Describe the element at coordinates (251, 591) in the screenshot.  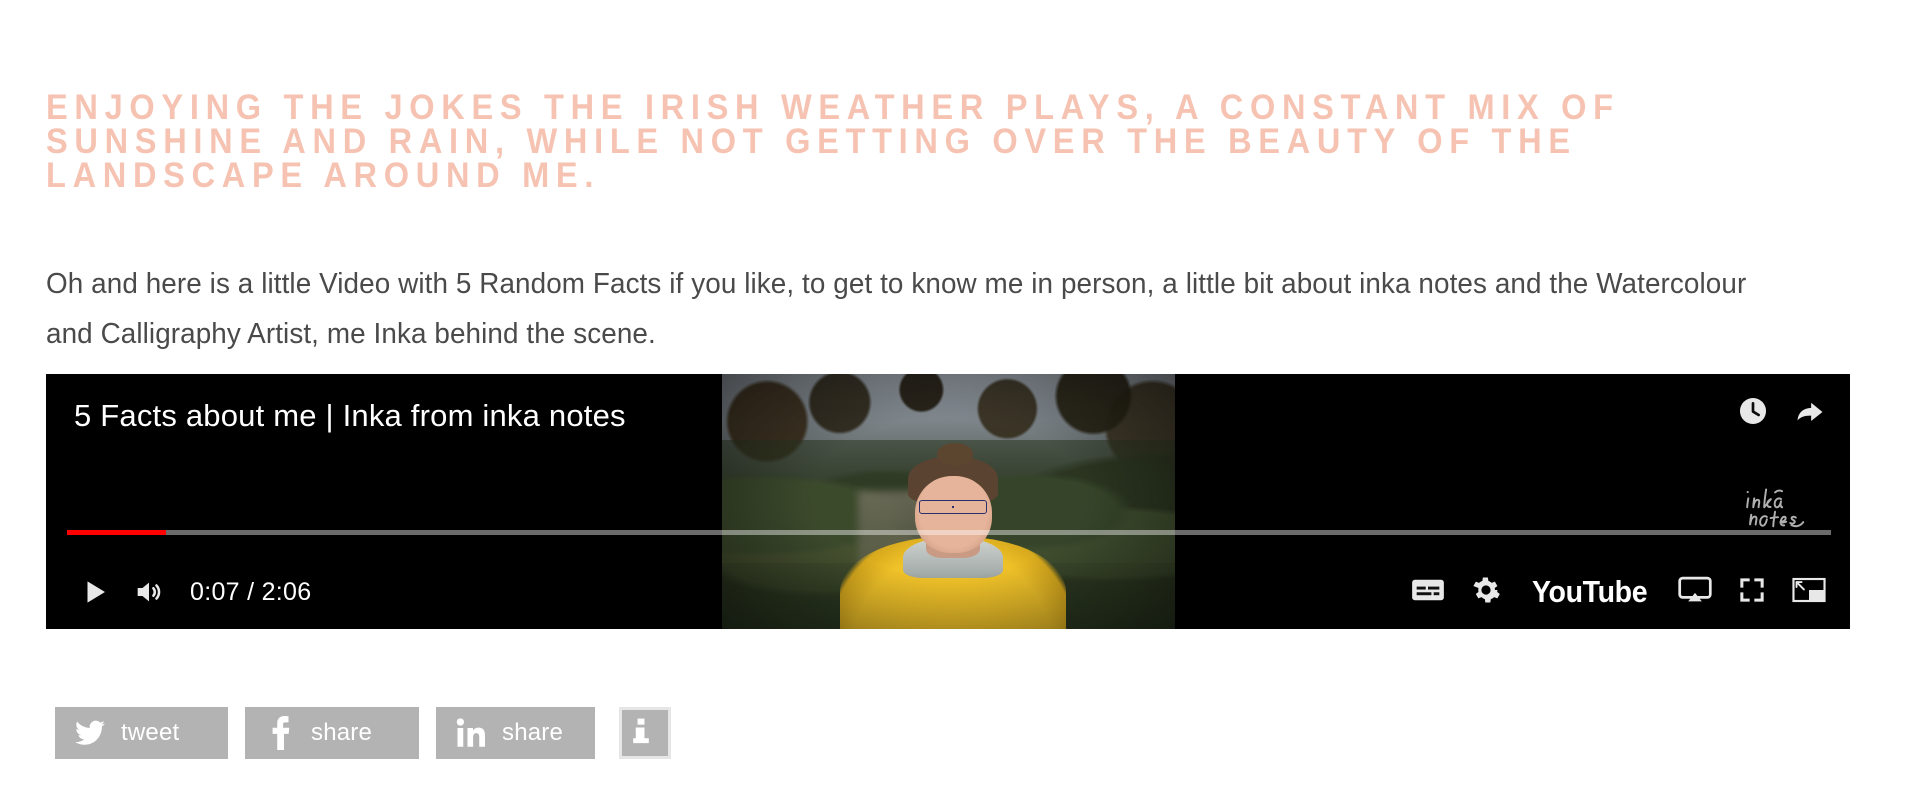
I see `time-display: 0:07 / 2:06` at that location.